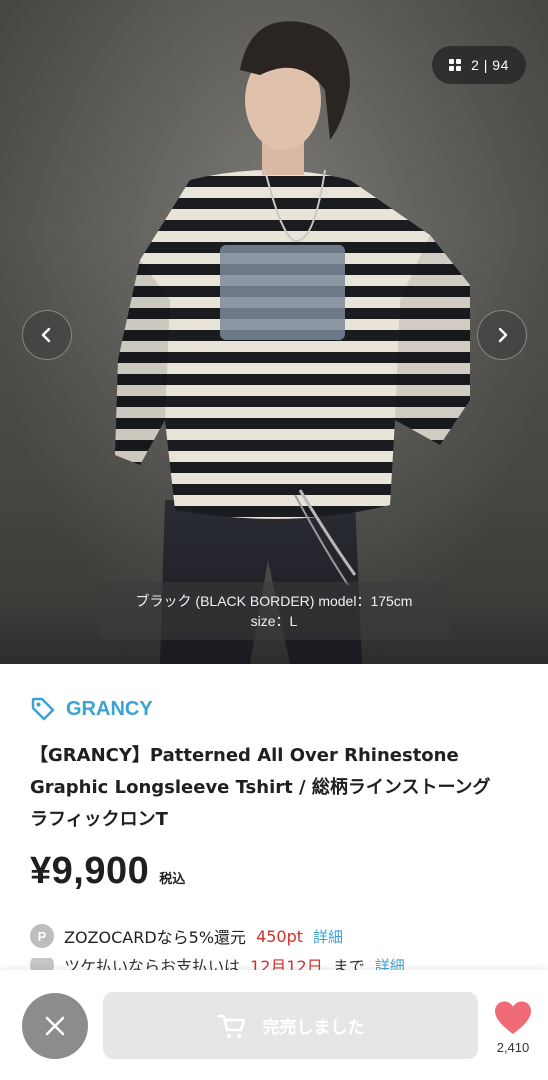 The height and width of the screenshot is (1080, 548). What do you see at coordinates (274, 621) in the screenshot?
I see `caption-line-2: size：L` at bounding box center [274, 621].